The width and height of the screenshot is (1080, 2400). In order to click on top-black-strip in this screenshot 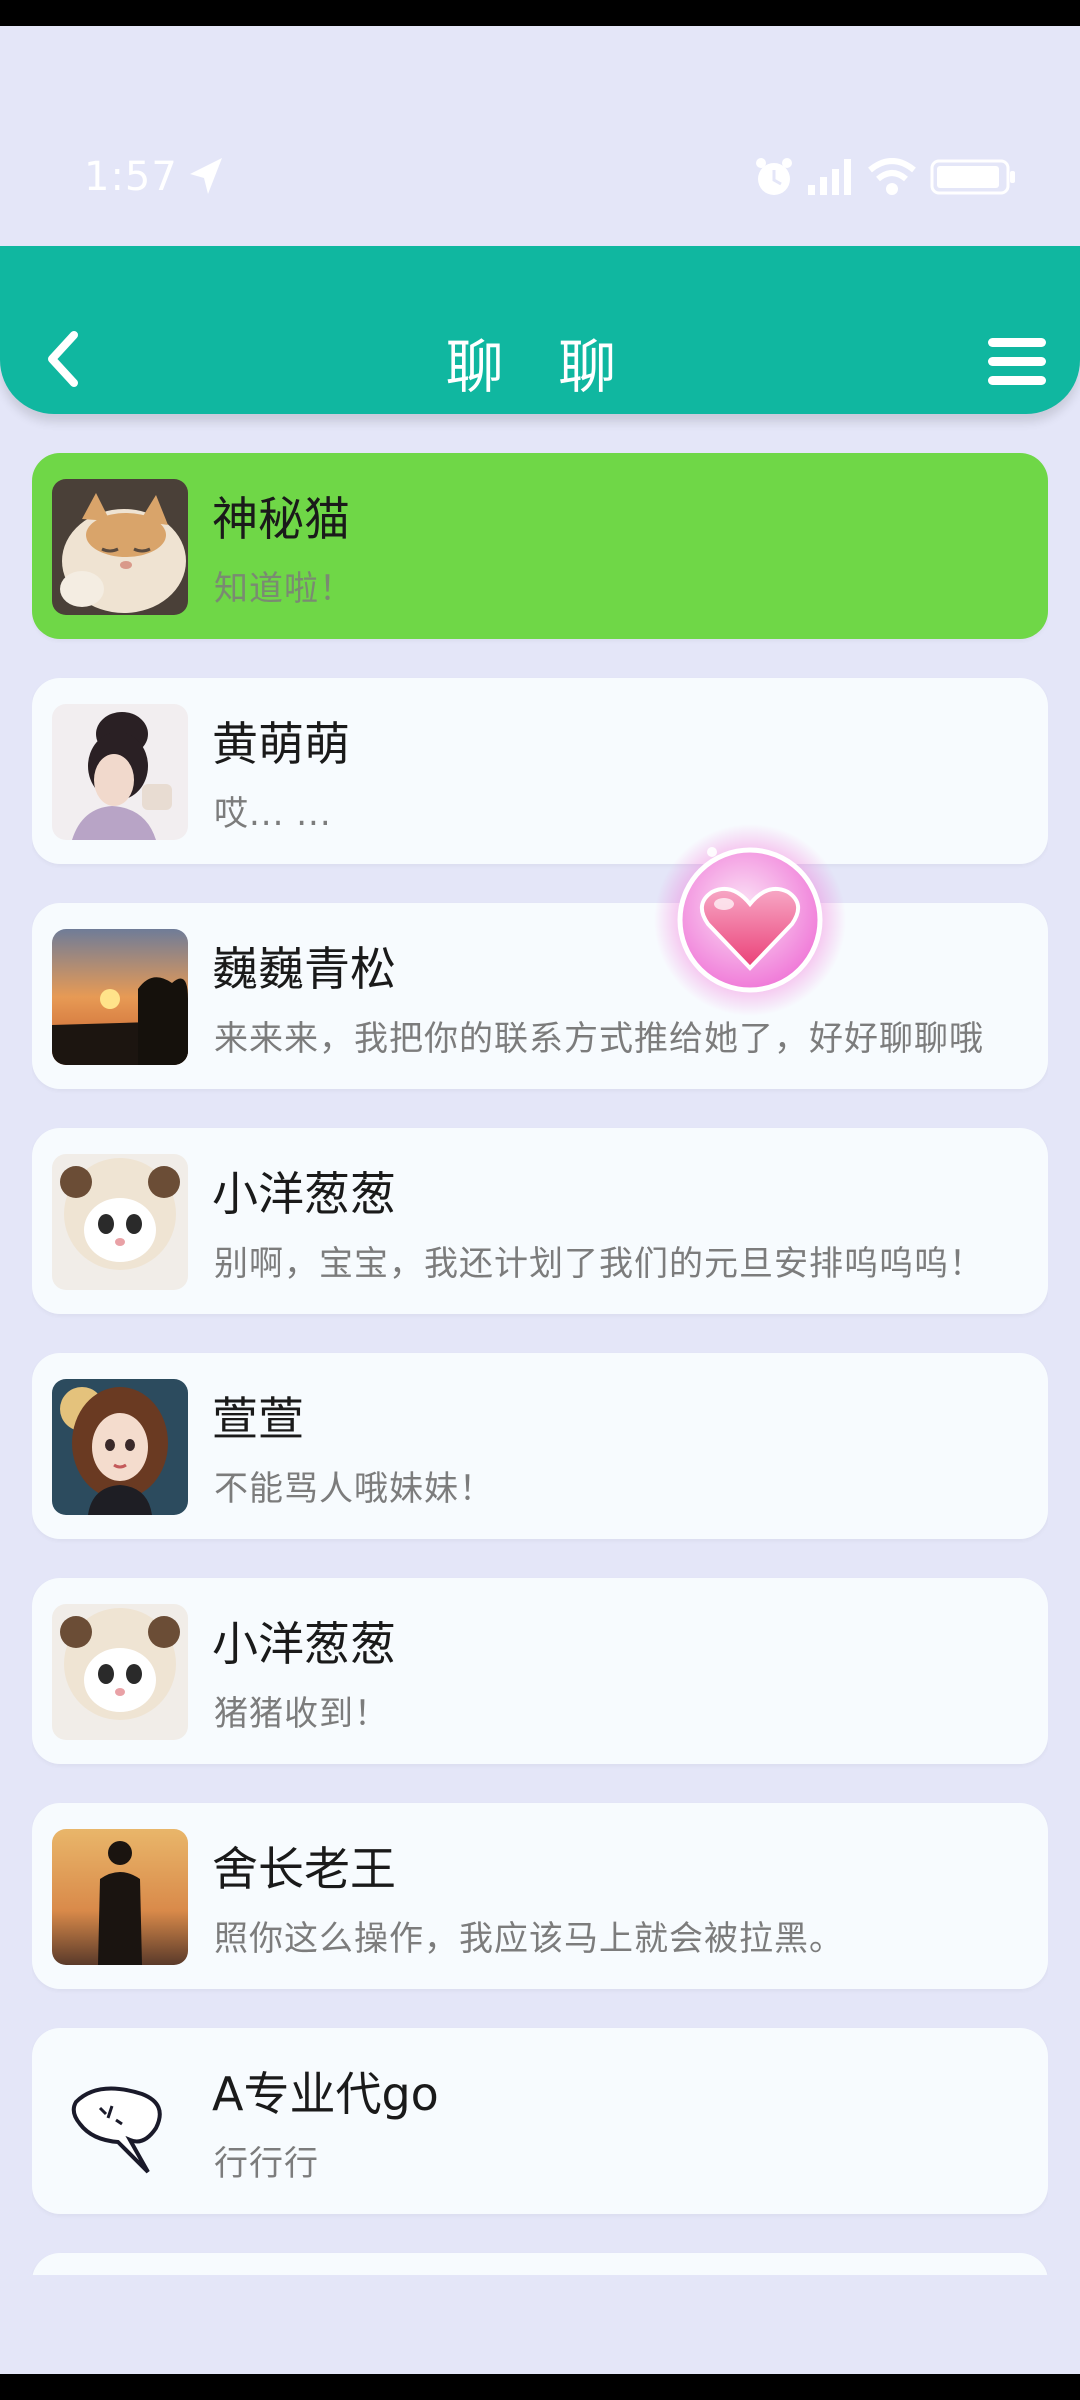, I will do `click(540, 13)`.